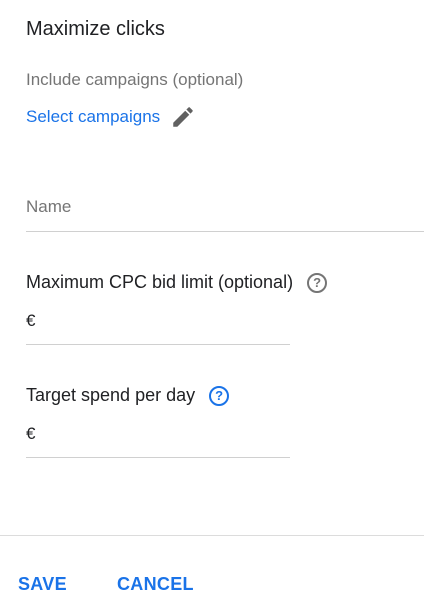 This screenshot has height=609, width=424. What do you see at coordinates (155, 584) in the screenshot?
I see `cancel-button: CANCEL` at bounding box center [155, 584].